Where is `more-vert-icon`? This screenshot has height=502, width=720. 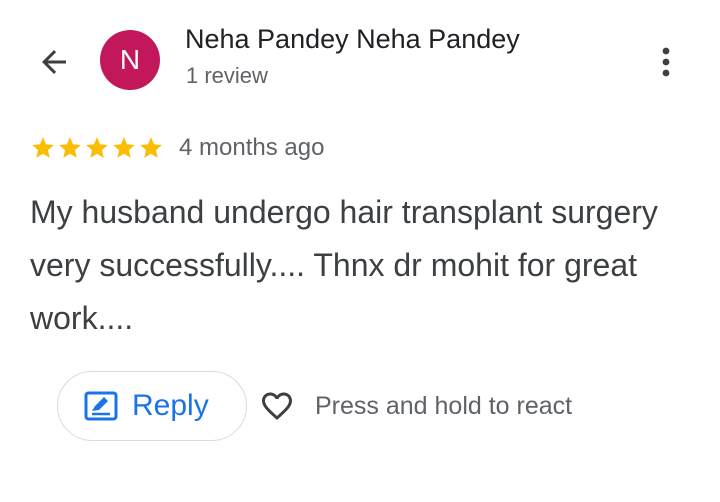 more-vert-icon is located at coordinates (666, 62).